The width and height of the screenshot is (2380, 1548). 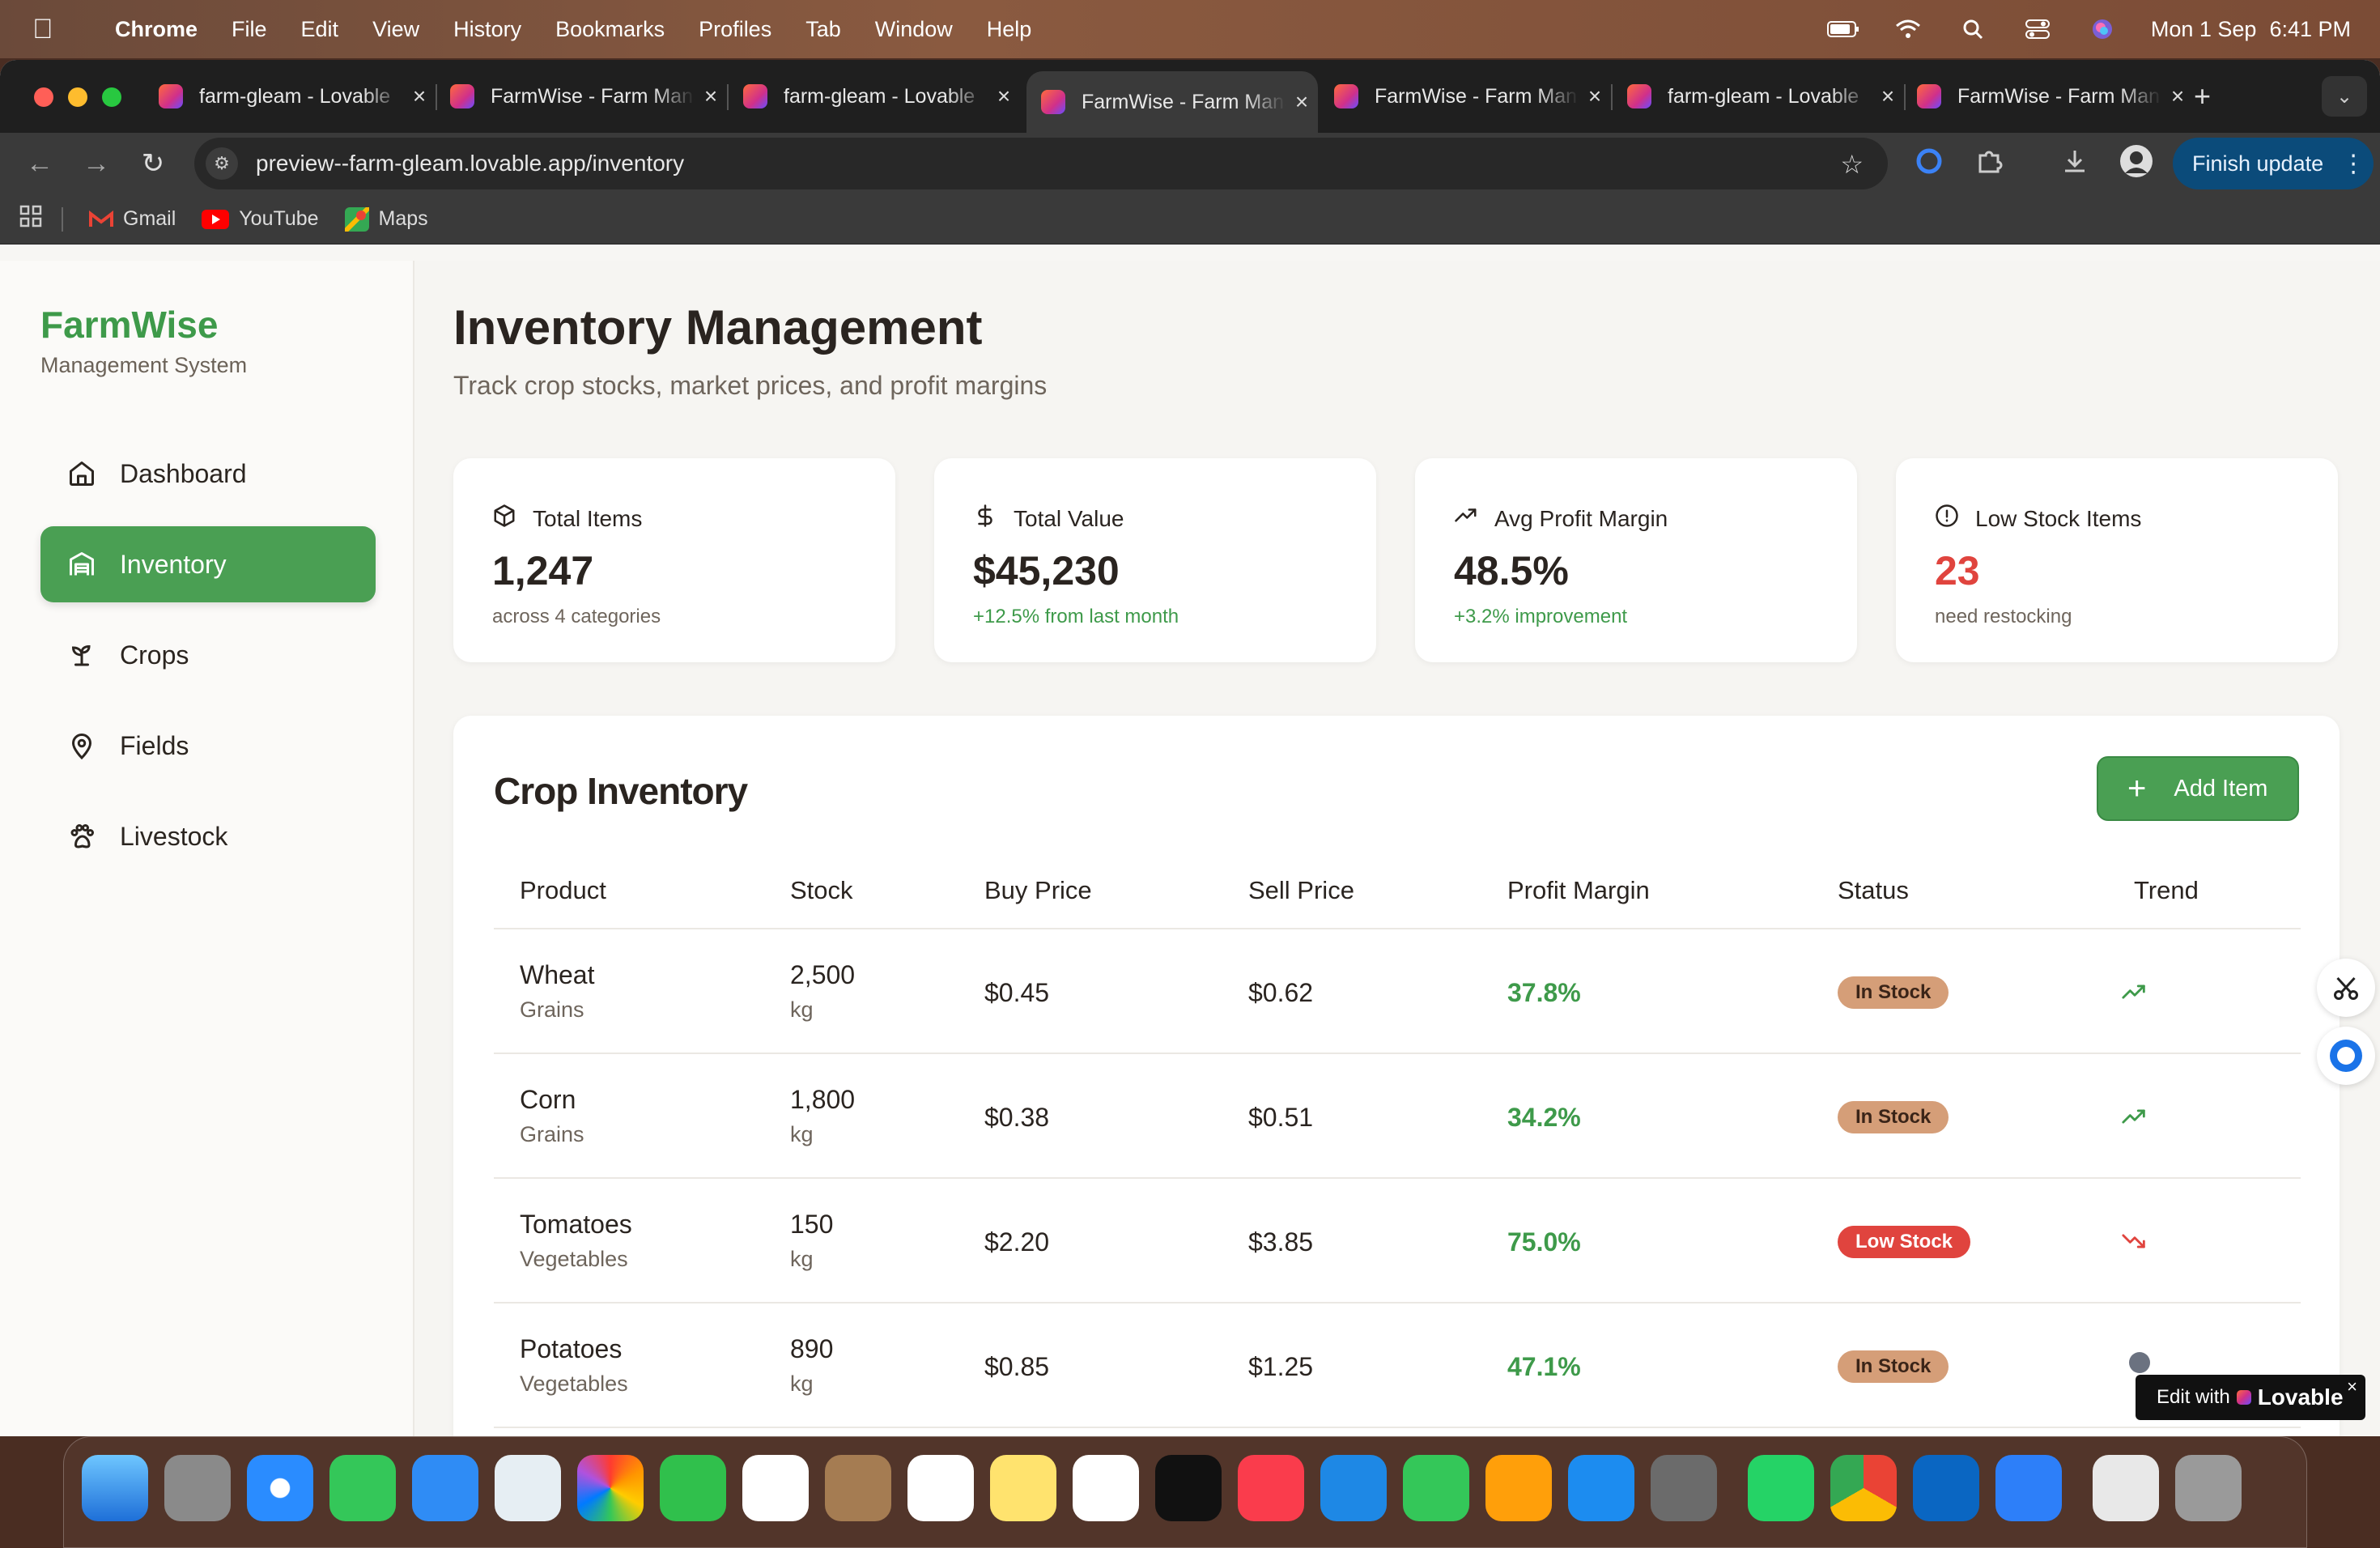 What do you see at coordinates (735, 29) in the screenshot?
I see `menu-profiles: Profiles` at bounding box center [735, 29].